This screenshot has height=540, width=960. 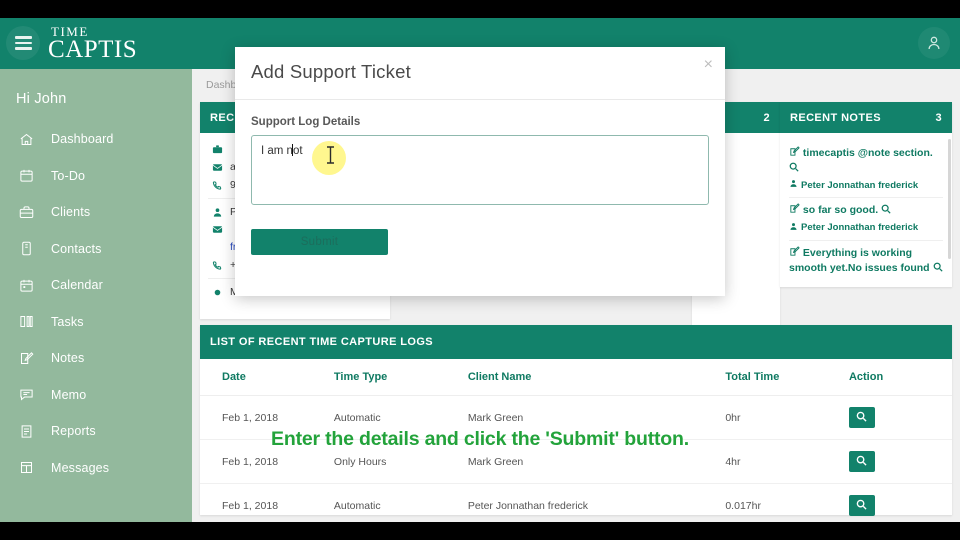 I want to click on sidebar-item-memo: Memo, so click(x=96, y=395).